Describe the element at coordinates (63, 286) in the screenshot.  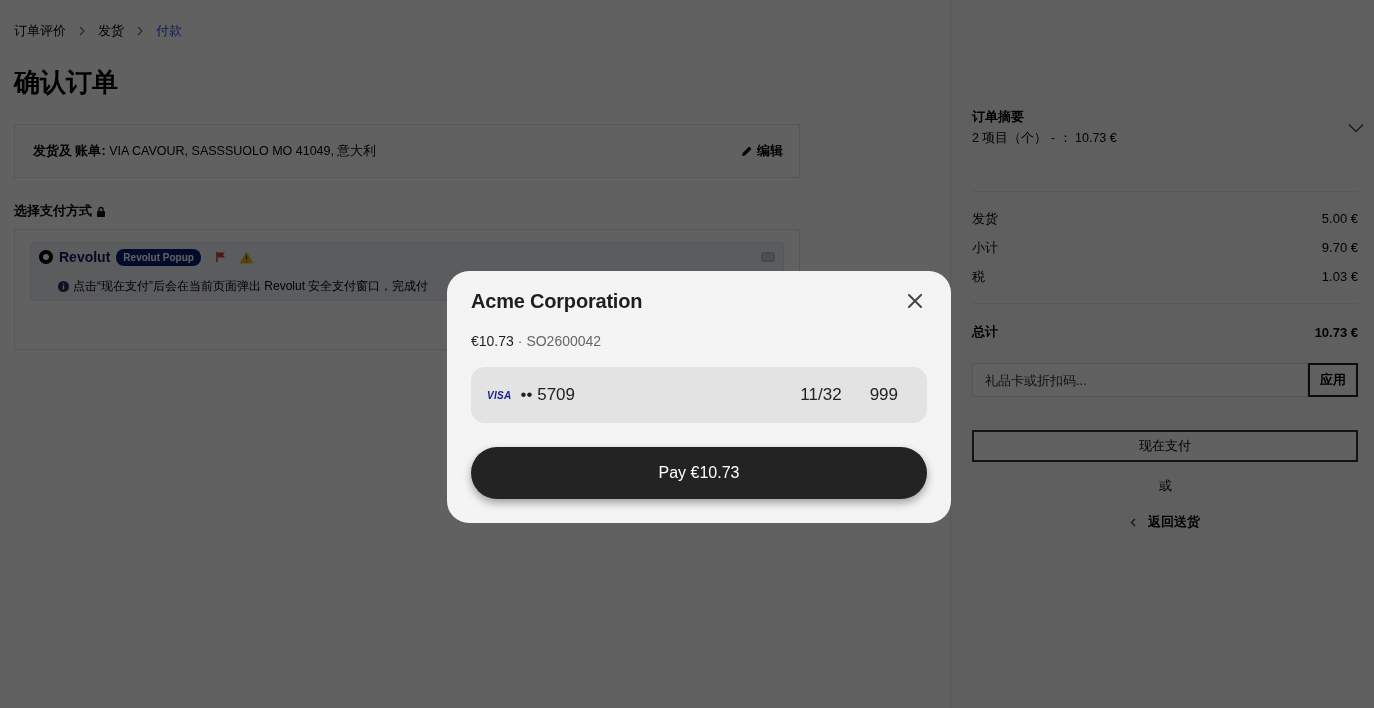
I see `info-icon` at that location.